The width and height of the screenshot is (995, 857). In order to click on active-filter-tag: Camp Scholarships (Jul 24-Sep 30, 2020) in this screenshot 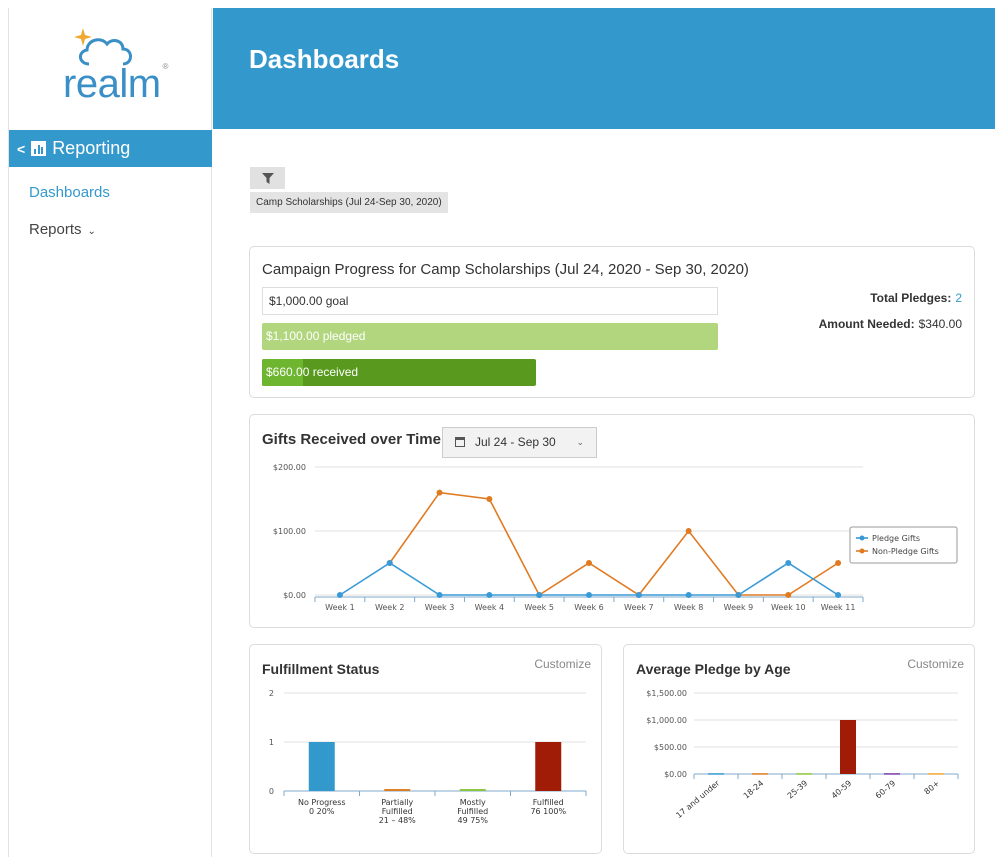, I will do `click(349, 202)`.